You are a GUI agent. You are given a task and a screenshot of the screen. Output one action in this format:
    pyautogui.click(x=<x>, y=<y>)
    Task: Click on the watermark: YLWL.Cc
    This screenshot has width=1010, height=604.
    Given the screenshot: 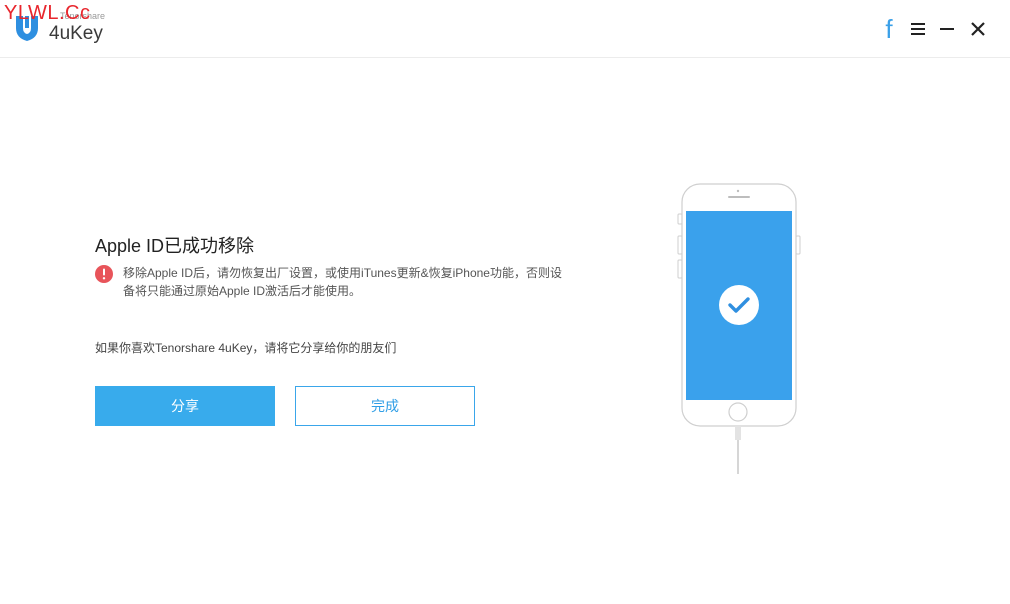 What is the action you would take?
    pyautogui.click(x=47, y=13)
    